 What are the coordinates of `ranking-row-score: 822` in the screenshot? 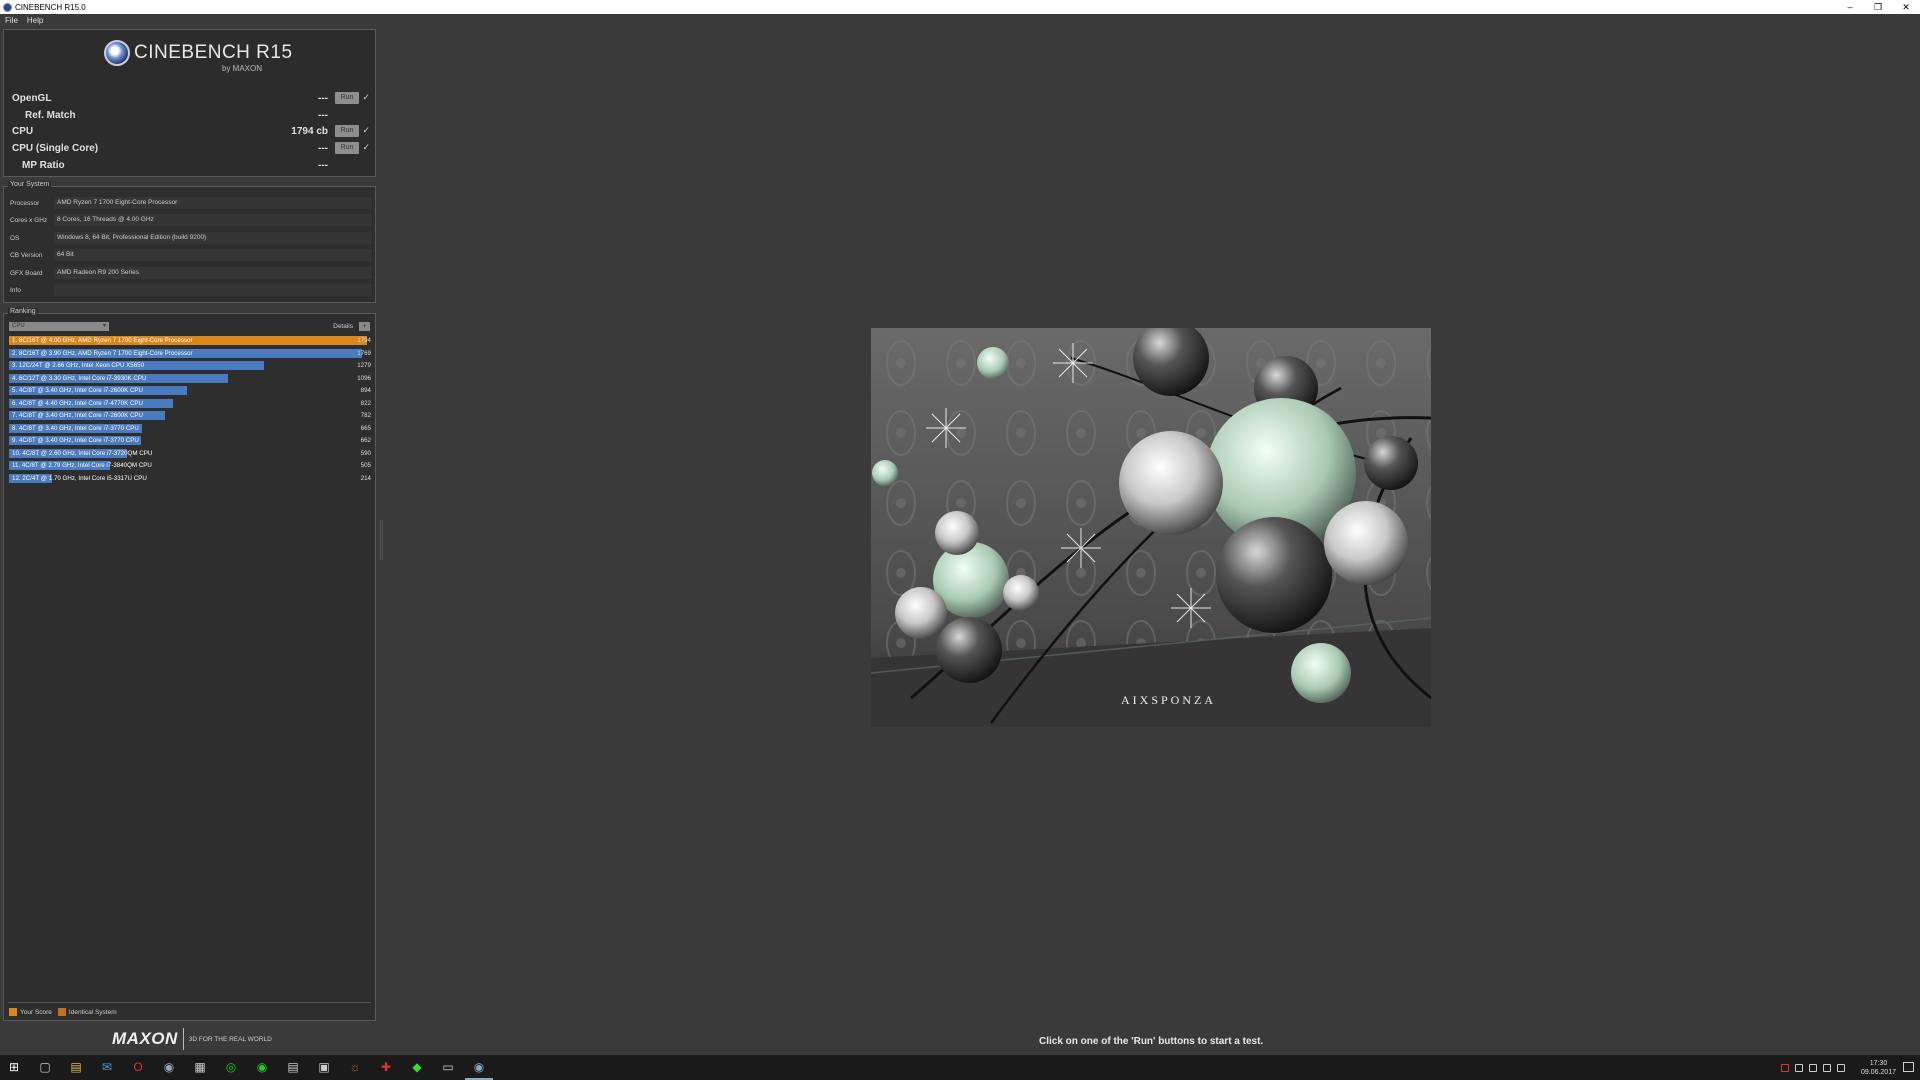 It's located at (365, 403).